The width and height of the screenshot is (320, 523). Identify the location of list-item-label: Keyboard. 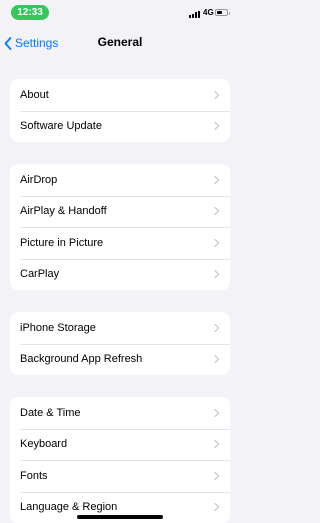
(43, 444).